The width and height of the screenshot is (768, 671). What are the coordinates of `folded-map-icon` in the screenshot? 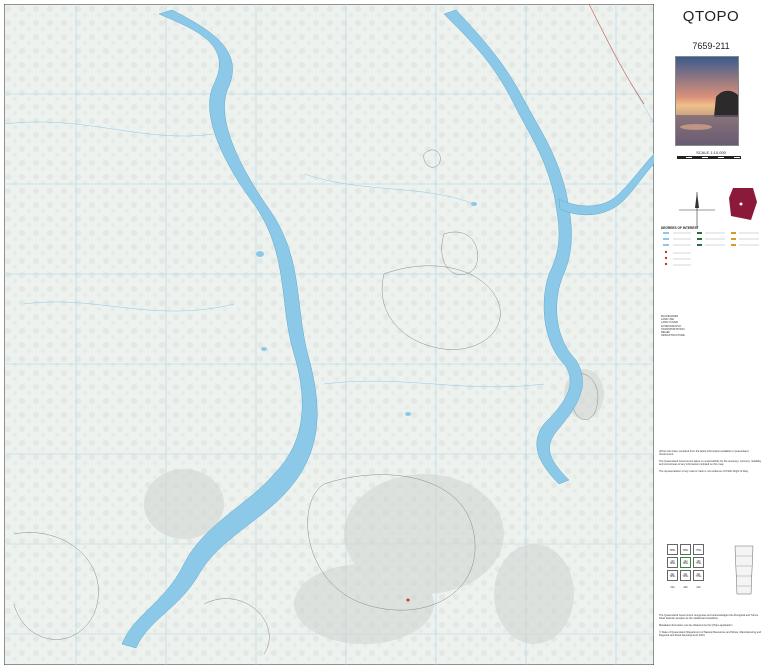 It's located at (744, 570).